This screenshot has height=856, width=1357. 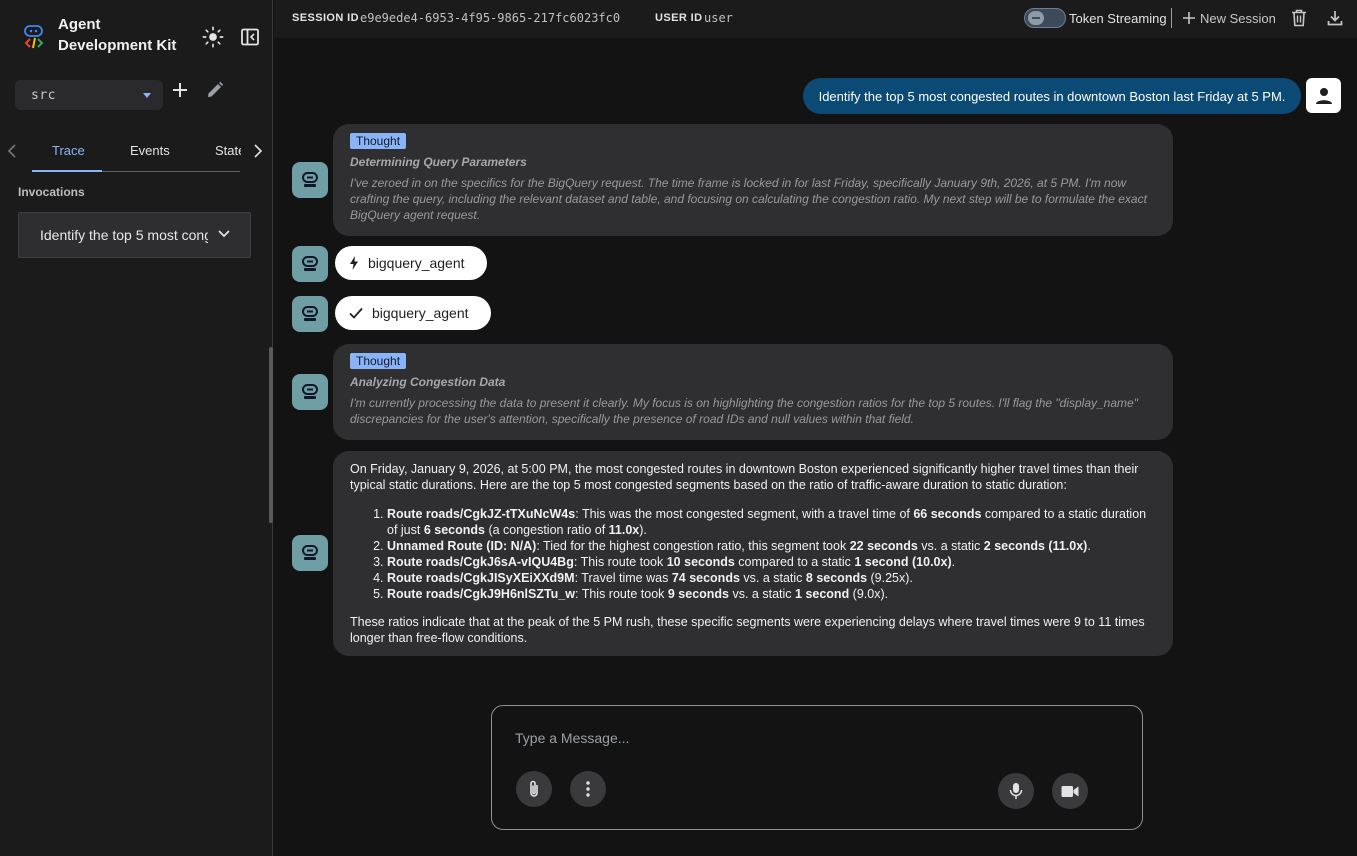 I want to click on person-icon, so click(x=1323, y=95).